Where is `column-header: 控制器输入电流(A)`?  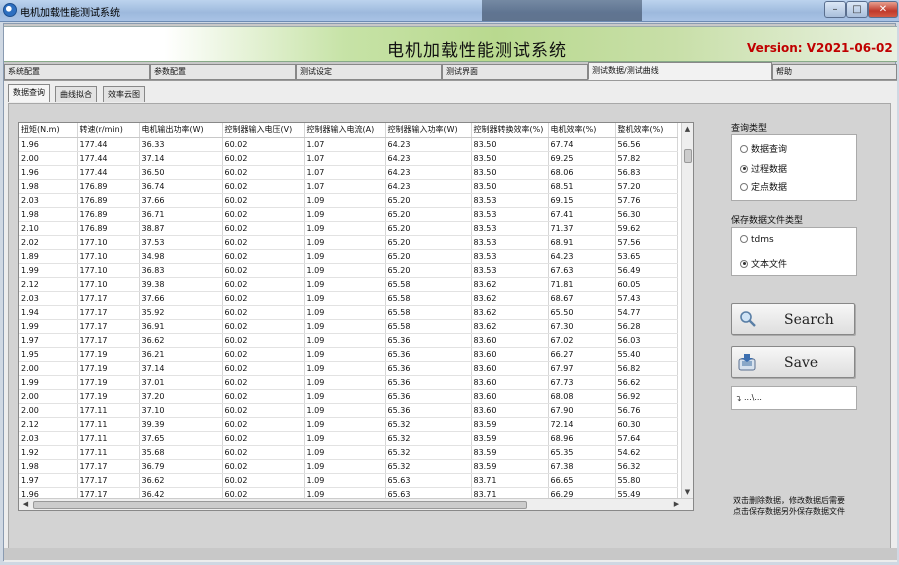
column-header: 控制器输入电流(A) is located at coordinates (345, 130).